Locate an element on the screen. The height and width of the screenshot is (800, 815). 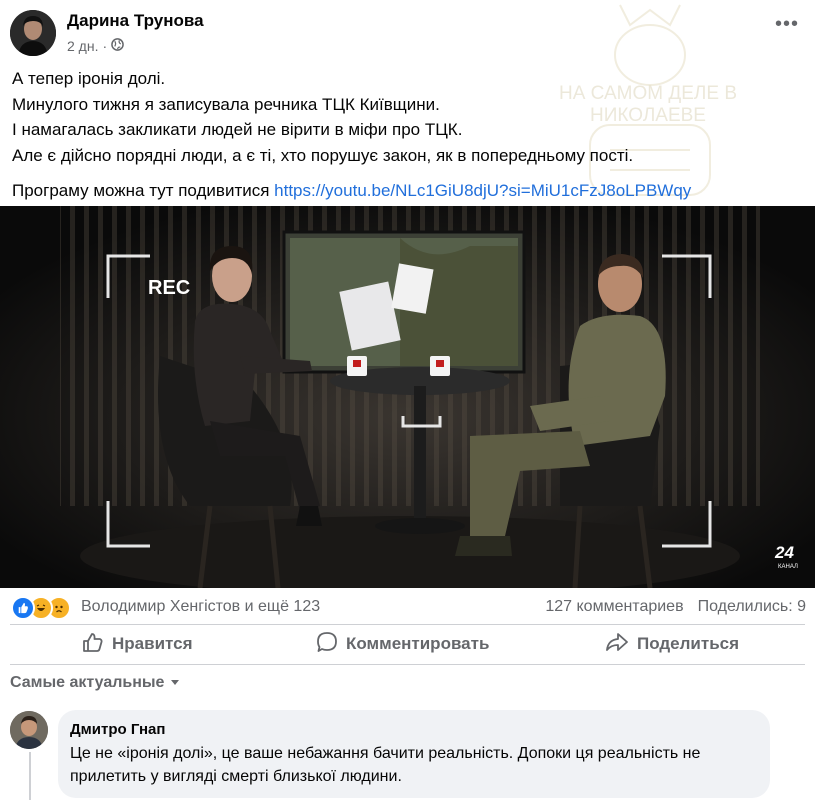
channel-number: 24 is located at coordinates (784, 552).